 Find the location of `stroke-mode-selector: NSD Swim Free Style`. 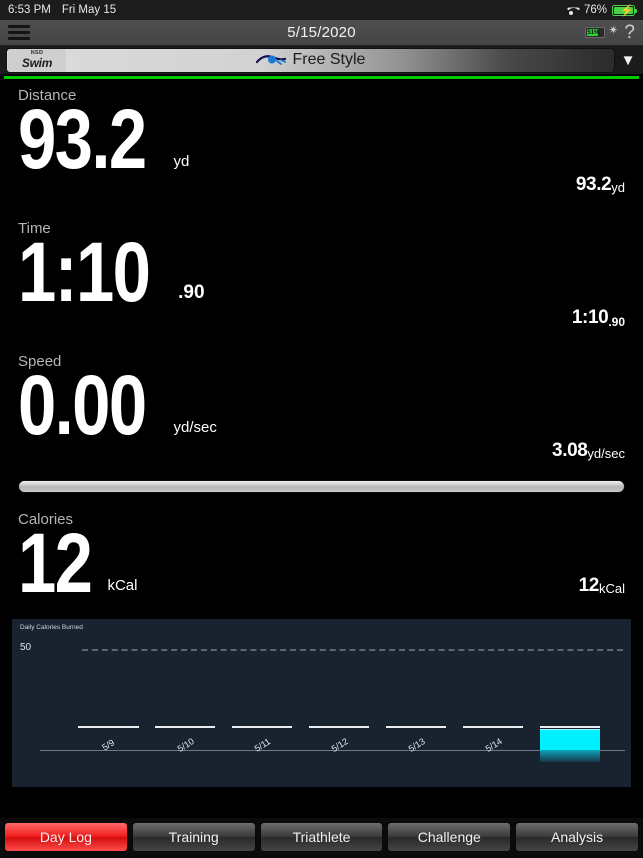

stroke-mode-selector: NSD Swim Free Style is located at coordinates (310, 60).